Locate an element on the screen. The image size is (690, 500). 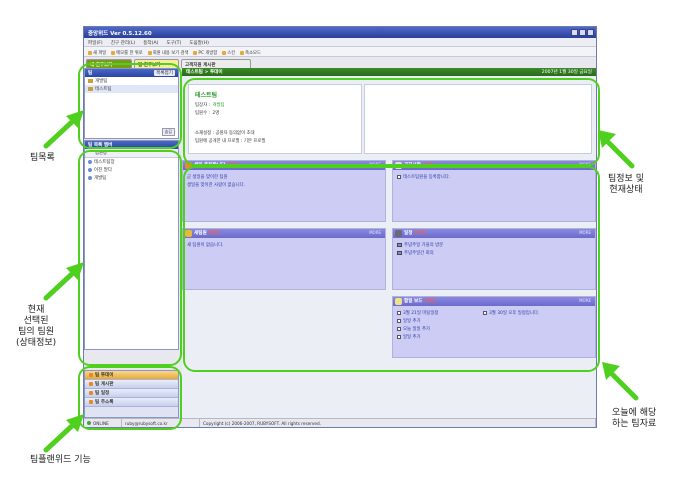
close-button is located at coordinates (590, 32).